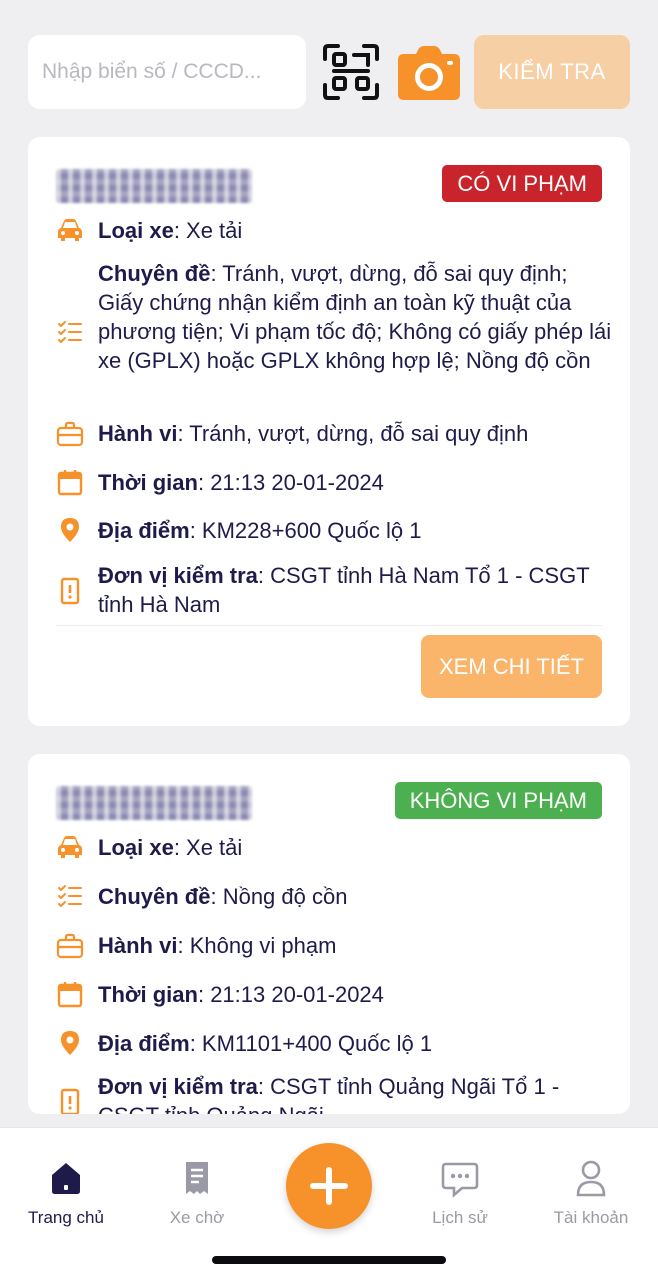 The image size is (658, 1280). What do you see at coordinates (460, 1180) in the screenshot?
I see `chat-icon` at bounding box center [460, 1180].